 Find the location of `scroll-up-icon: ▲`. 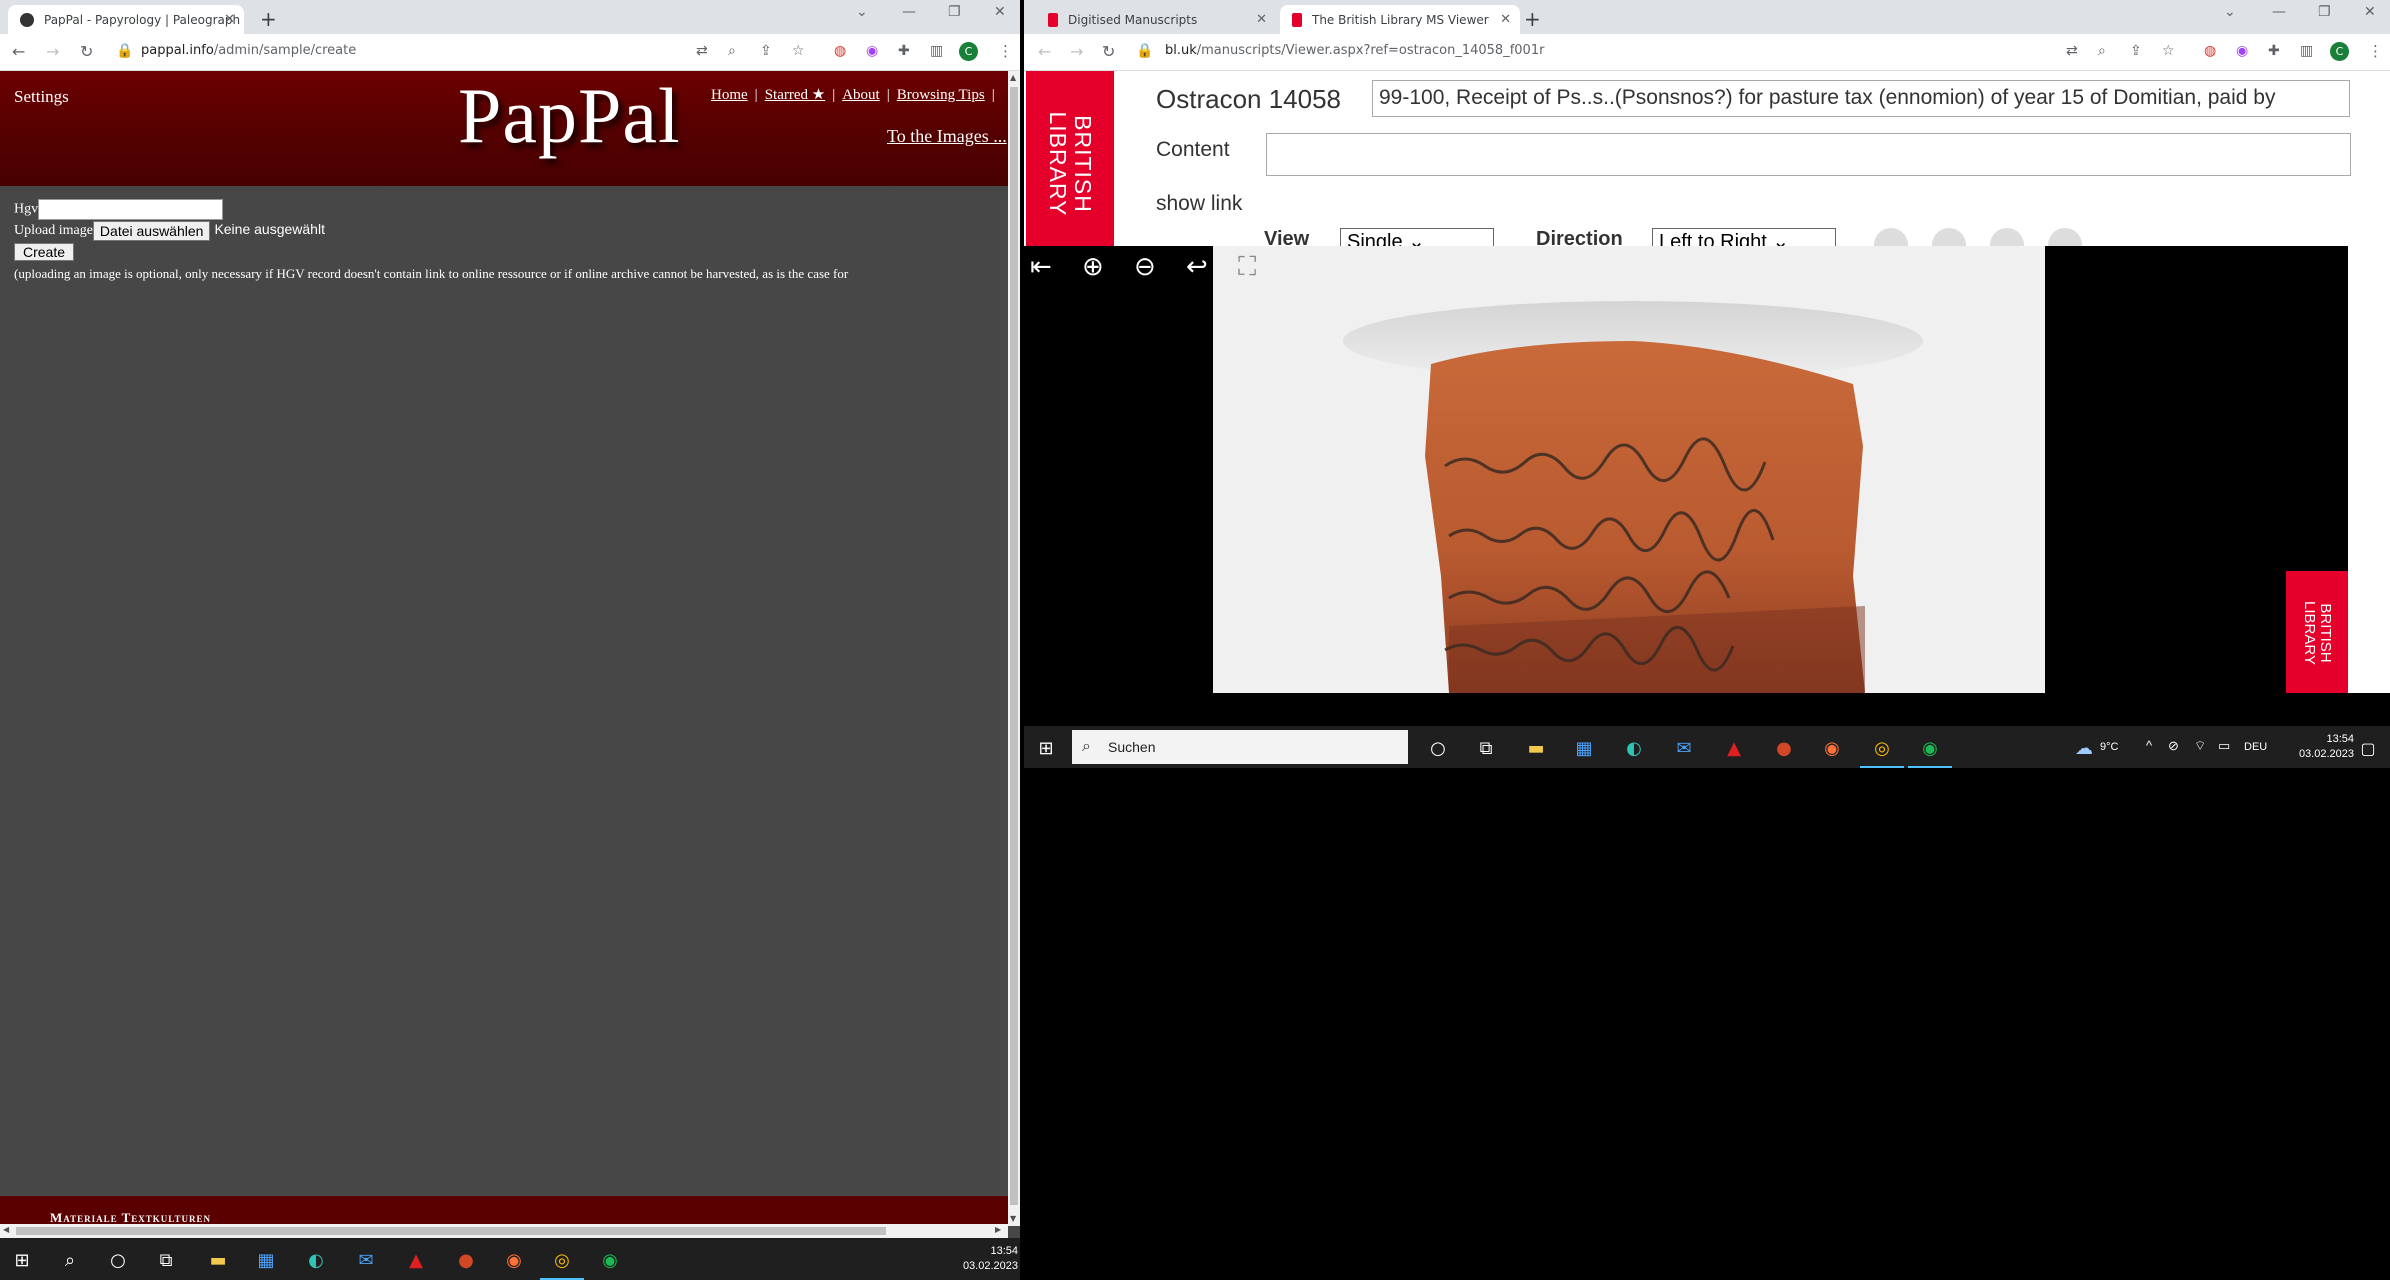

scroll-up-icon: ▲ is located at coordinates (1013, 77).